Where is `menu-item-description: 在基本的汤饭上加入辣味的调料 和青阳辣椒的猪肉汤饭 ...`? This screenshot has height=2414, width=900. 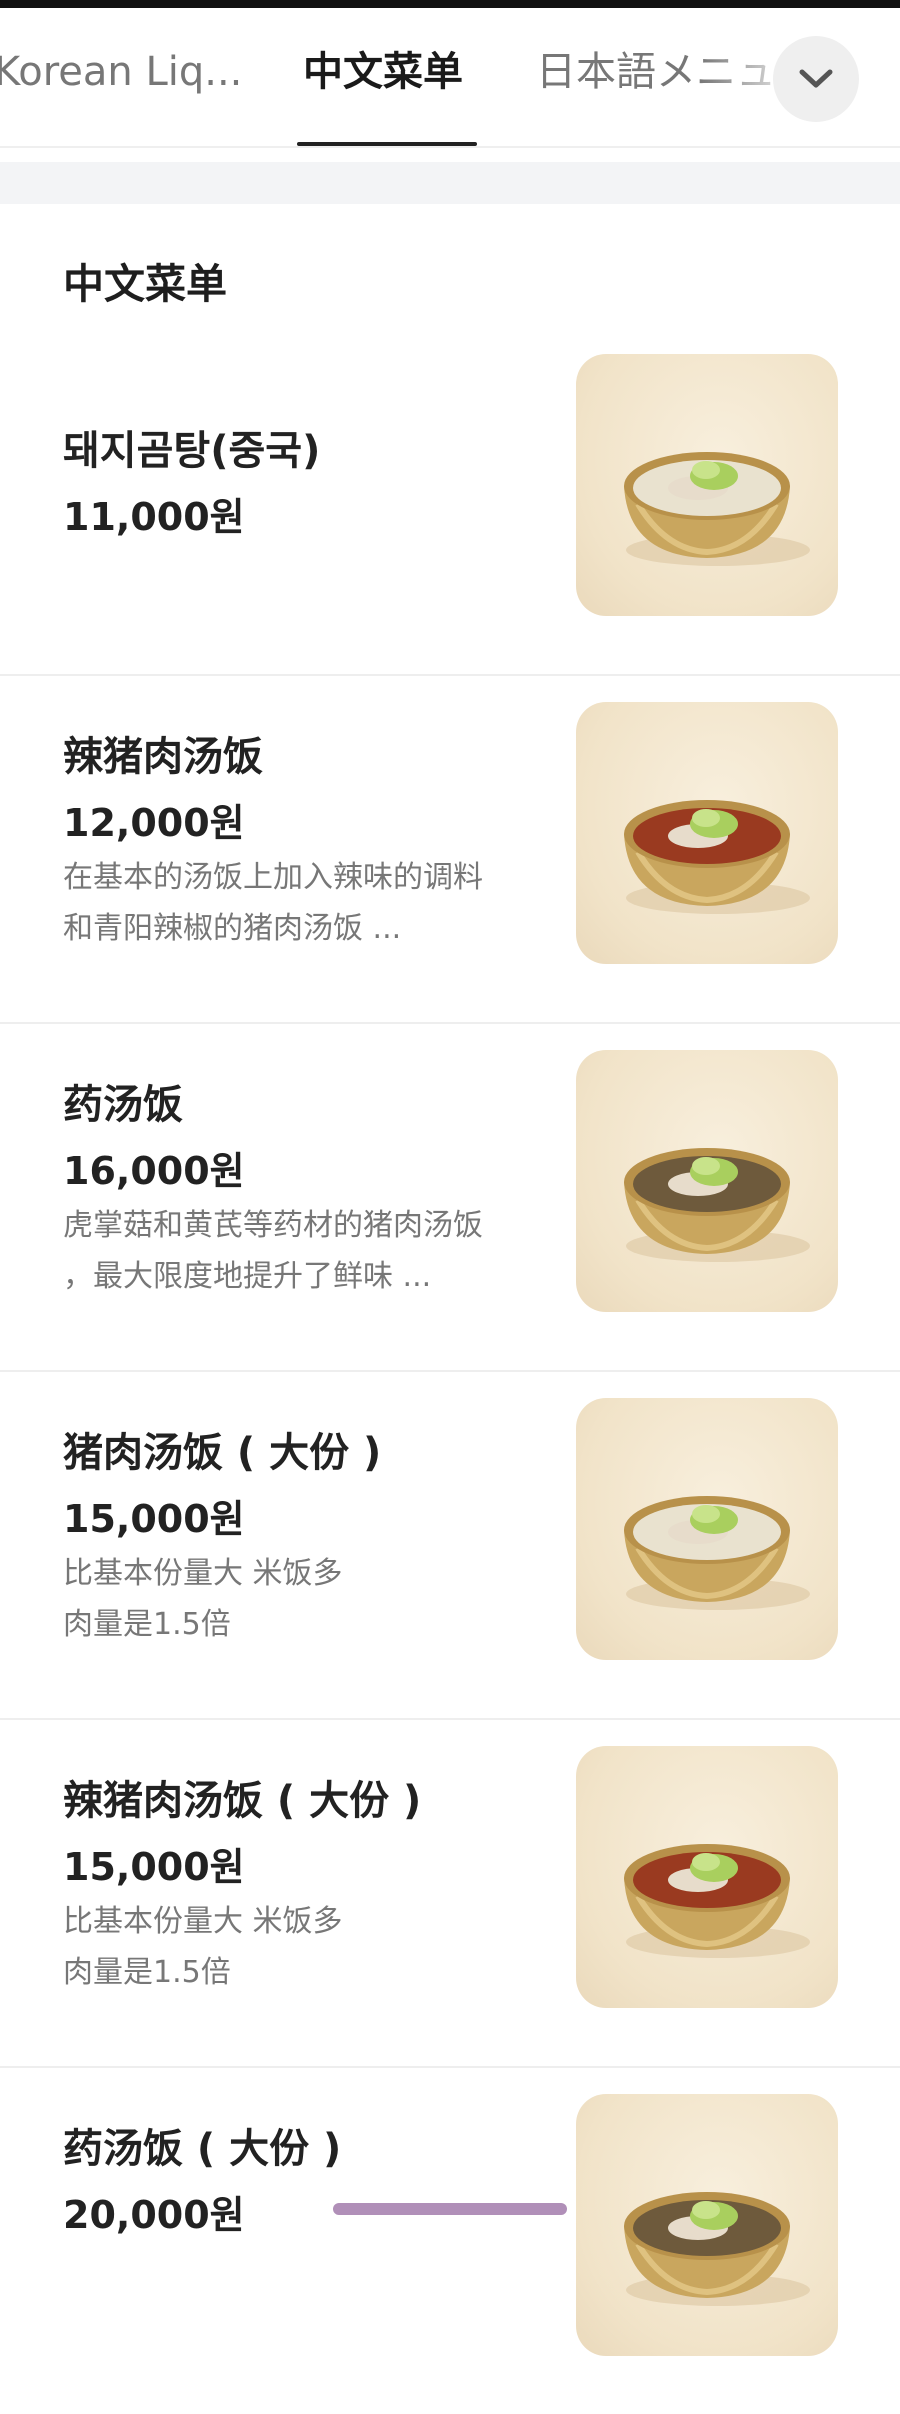
menu-item-description: 在基本的汤饭上加入辣味的调料 和青阳辣椒的猪肉汤饭 ... is located at coordinates (298, 903).